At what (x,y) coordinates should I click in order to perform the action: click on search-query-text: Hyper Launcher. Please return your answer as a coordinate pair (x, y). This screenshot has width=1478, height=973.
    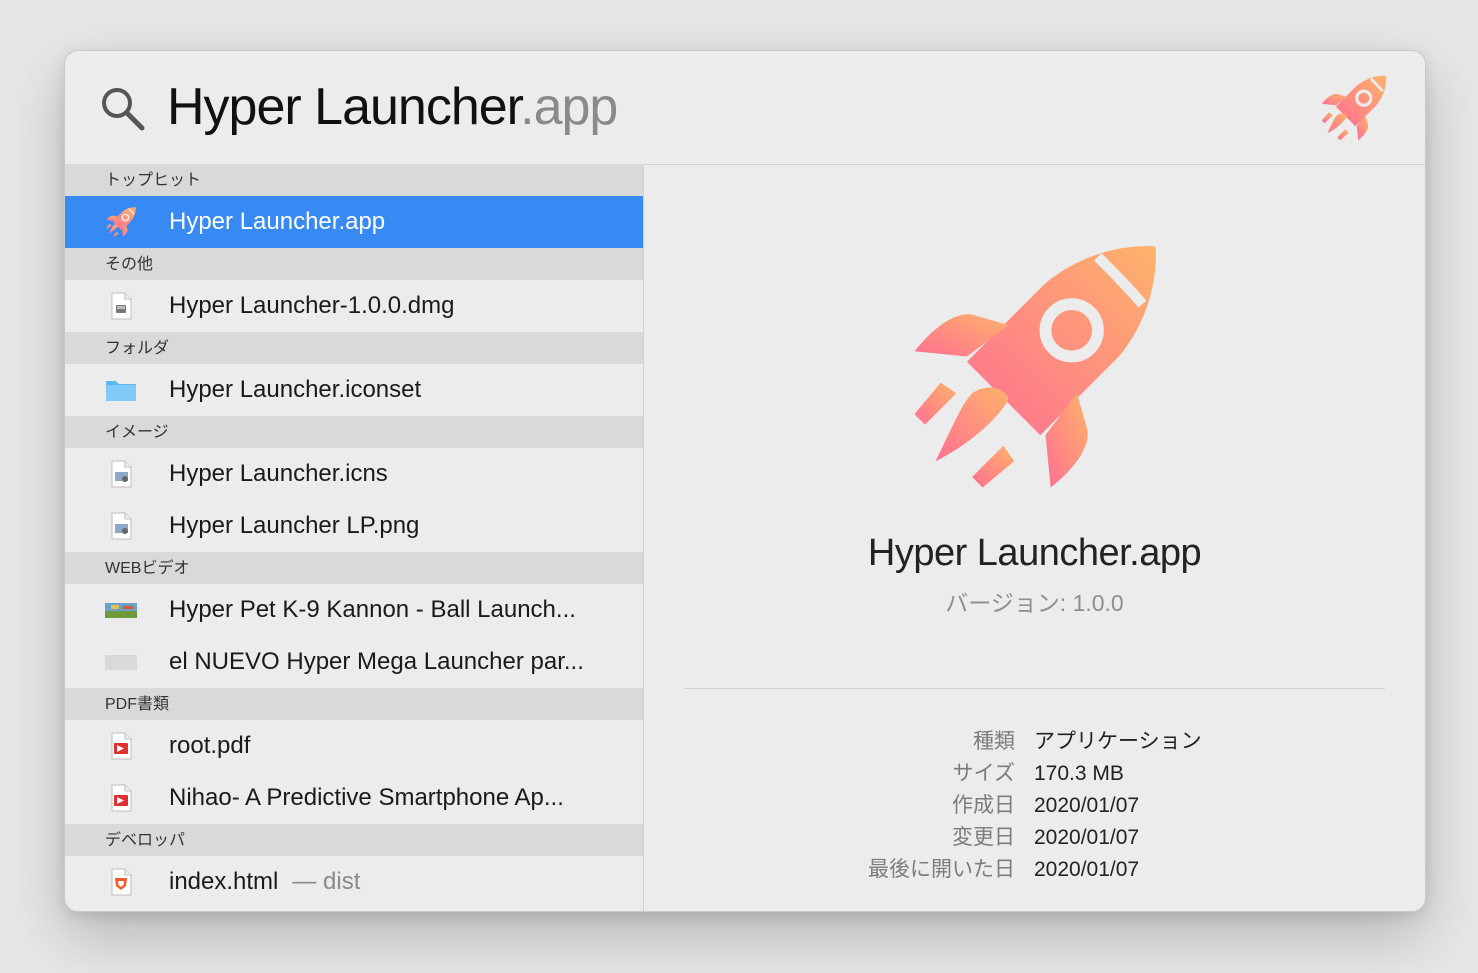
    Looking at the image, I should click on (344, 107).